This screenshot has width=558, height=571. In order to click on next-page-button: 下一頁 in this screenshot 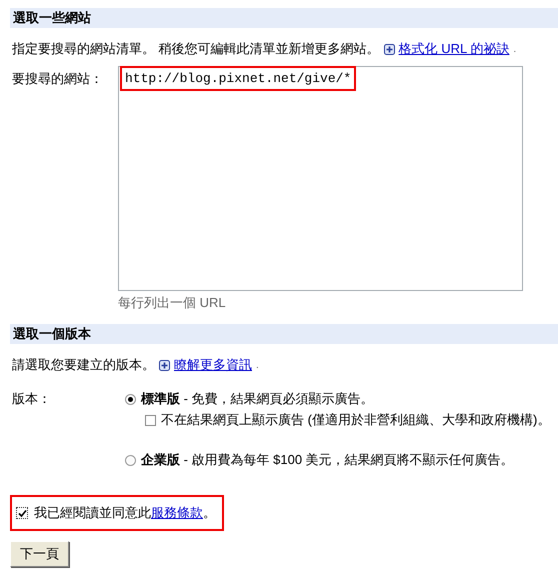, I will do `click(39, 554)`.